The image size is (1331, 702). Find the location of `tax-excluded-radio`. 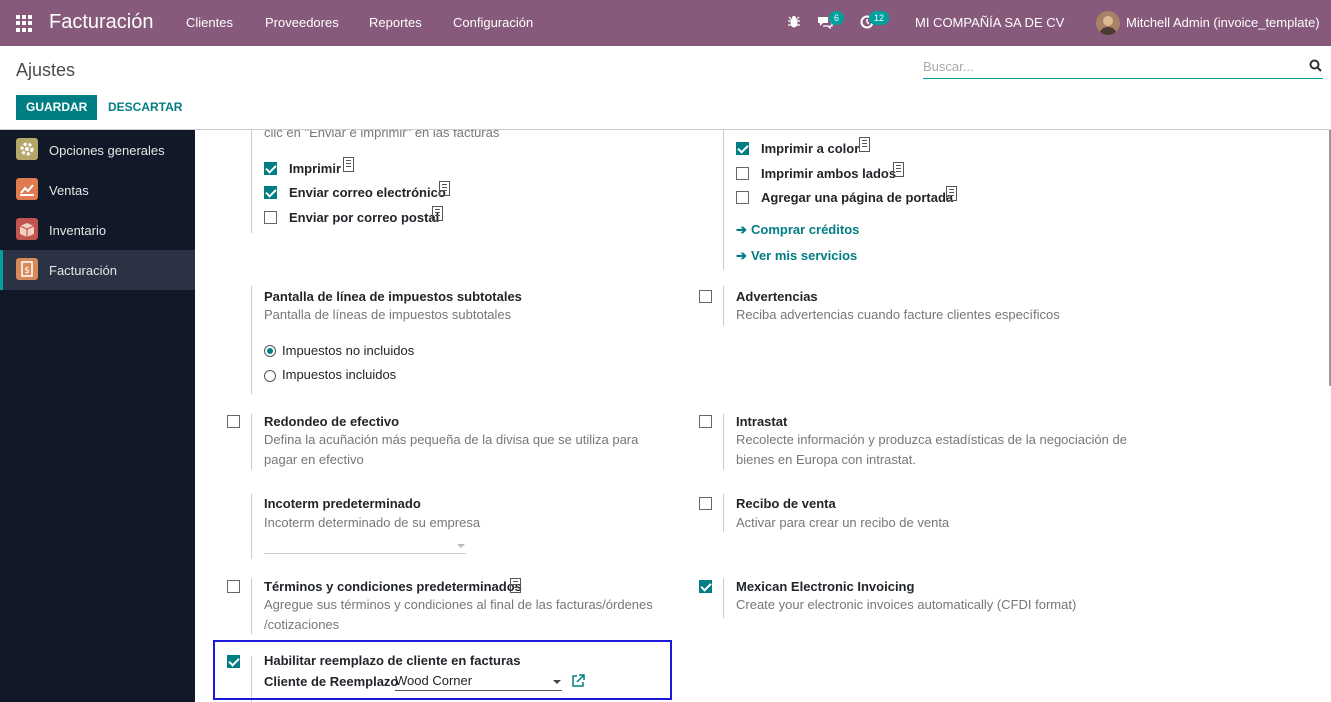

tax-excluded-radio is located at coordinates (270, 351).